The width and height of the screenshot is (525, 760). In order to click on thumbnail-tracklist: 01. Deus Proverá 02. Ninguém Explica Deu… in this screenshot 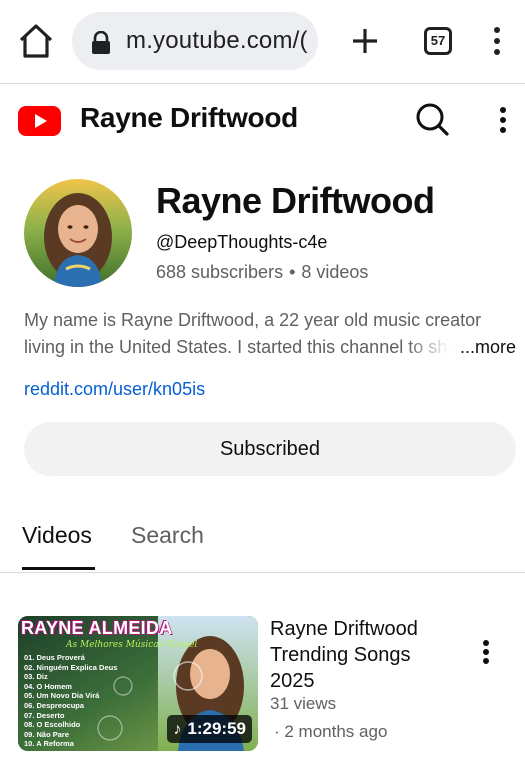, I will do `click(70, 701)`.